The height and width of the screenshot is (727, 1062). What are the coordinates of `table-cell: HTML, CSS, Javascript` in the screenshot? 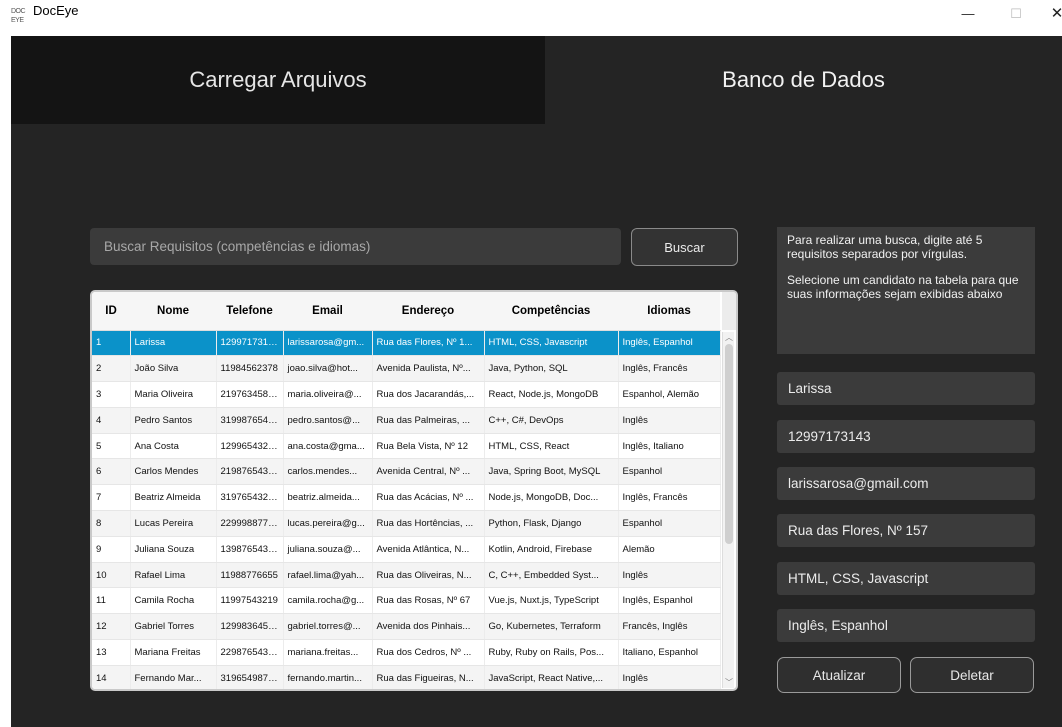 It's located at (551, 343).